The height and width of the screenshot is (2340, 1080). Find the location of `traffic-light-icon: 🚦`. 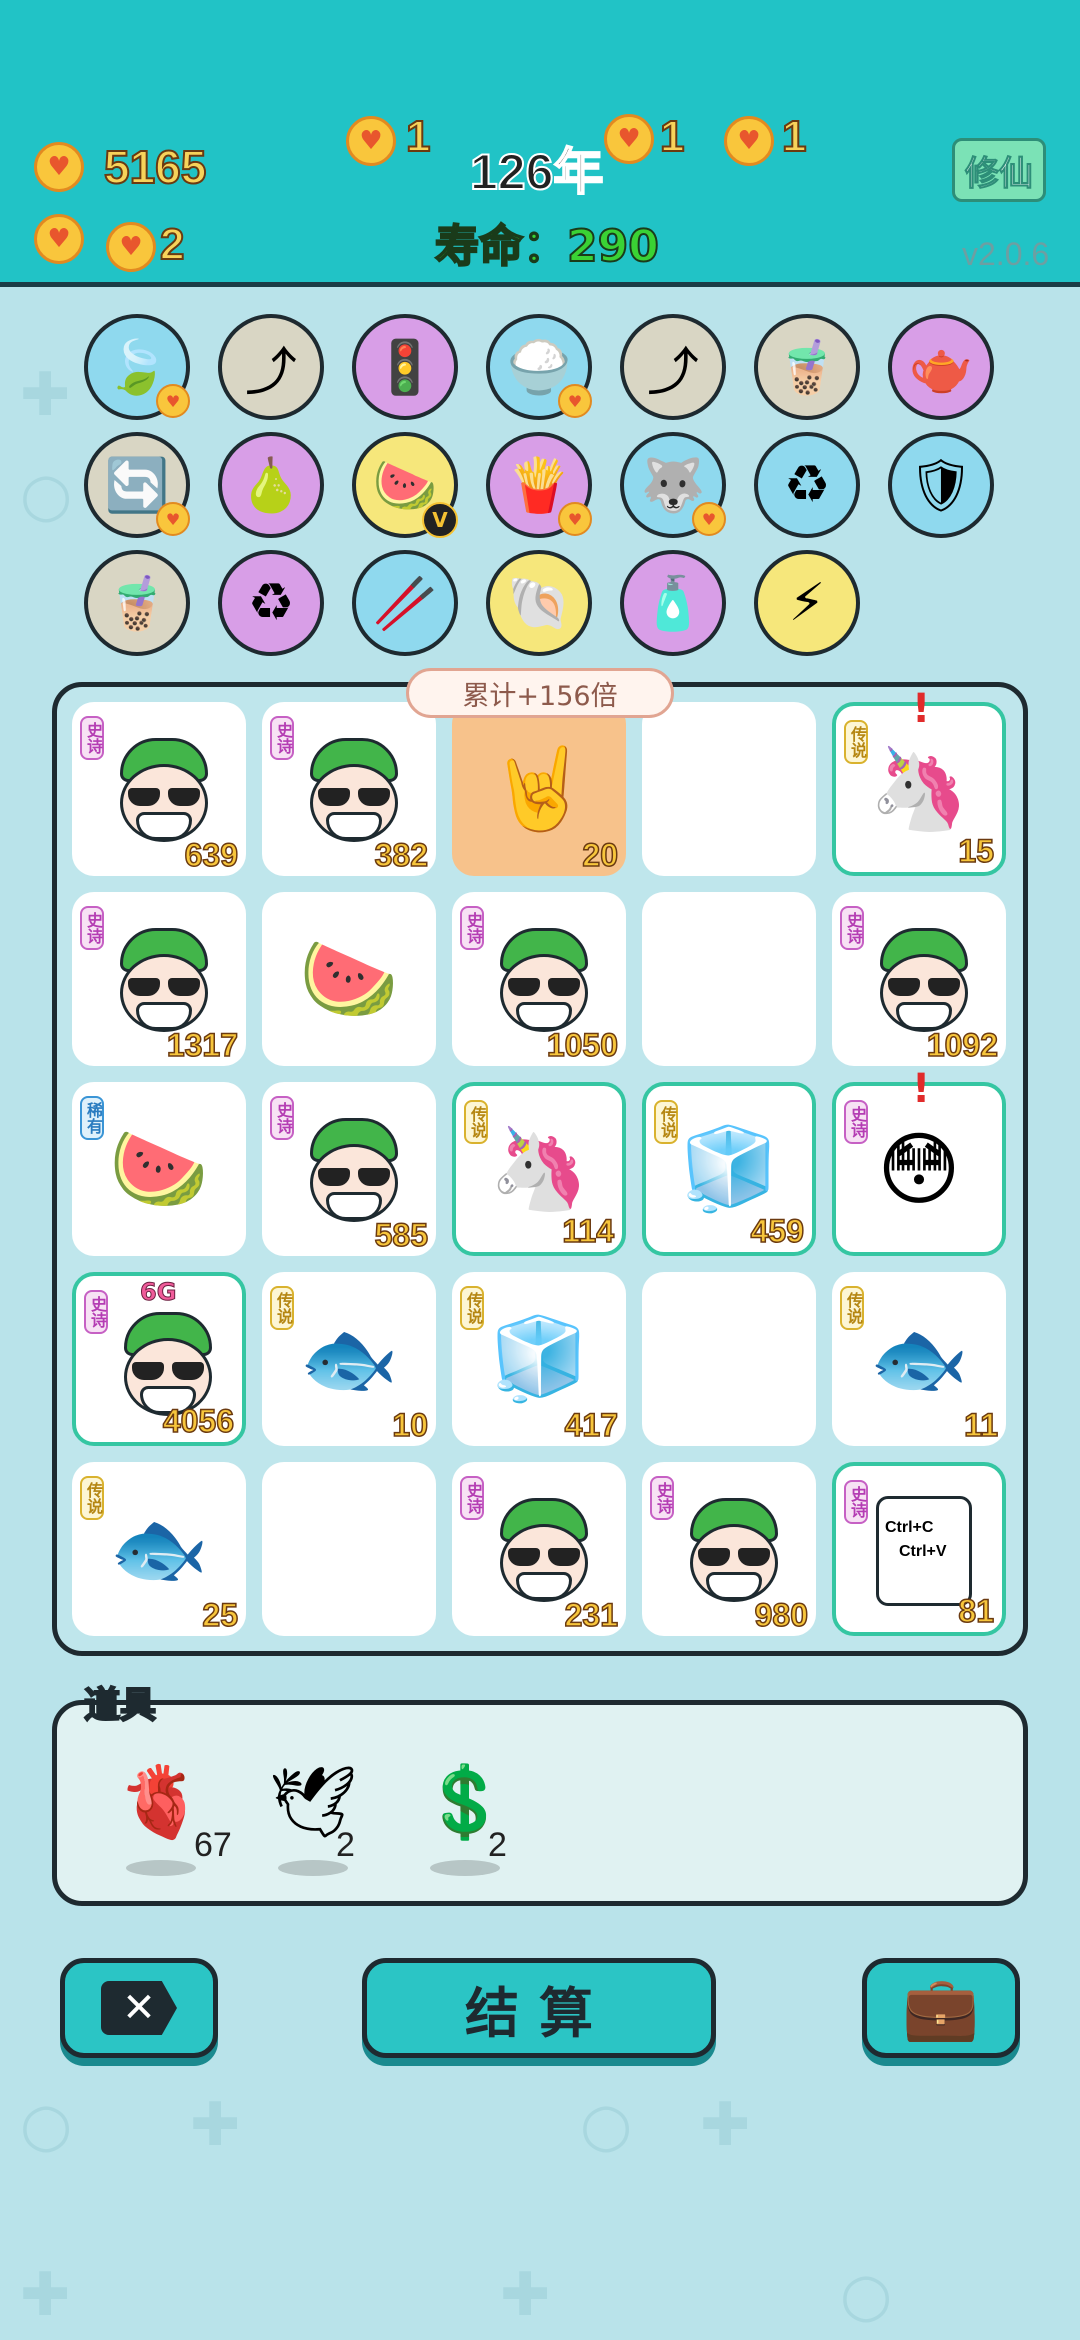

traffic-light-icon: 🚦 is located at coordinates (405, 367).